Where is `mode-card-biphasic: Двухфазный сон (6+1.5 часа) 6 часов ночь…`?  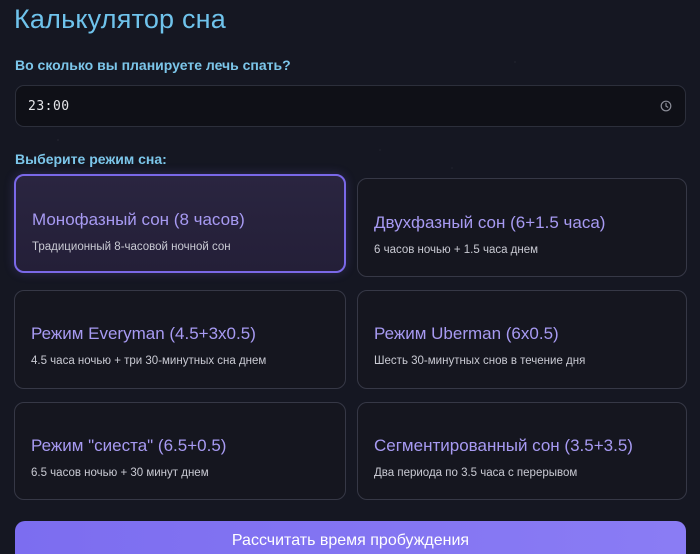
mode-card-biphasic: Двухфазный сон (6+1.5 часа) 6 часов ночь… is located at coordinates (522, 227).